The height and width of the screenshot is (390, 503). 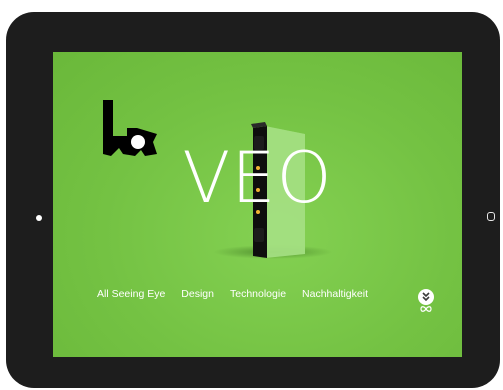 I want to click on nav-item-all-seeing-eye: All Seeing Eye, so click(x=131, y=294).